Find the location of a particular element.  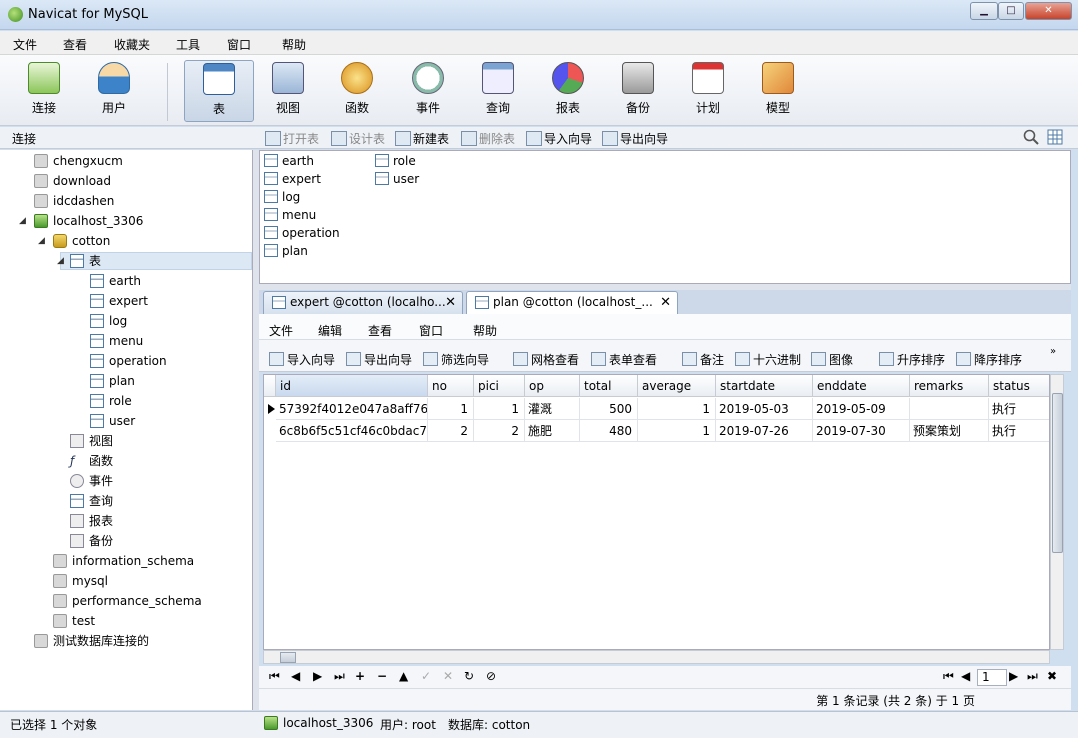

search-icon is located at coordinates (1031, 137).